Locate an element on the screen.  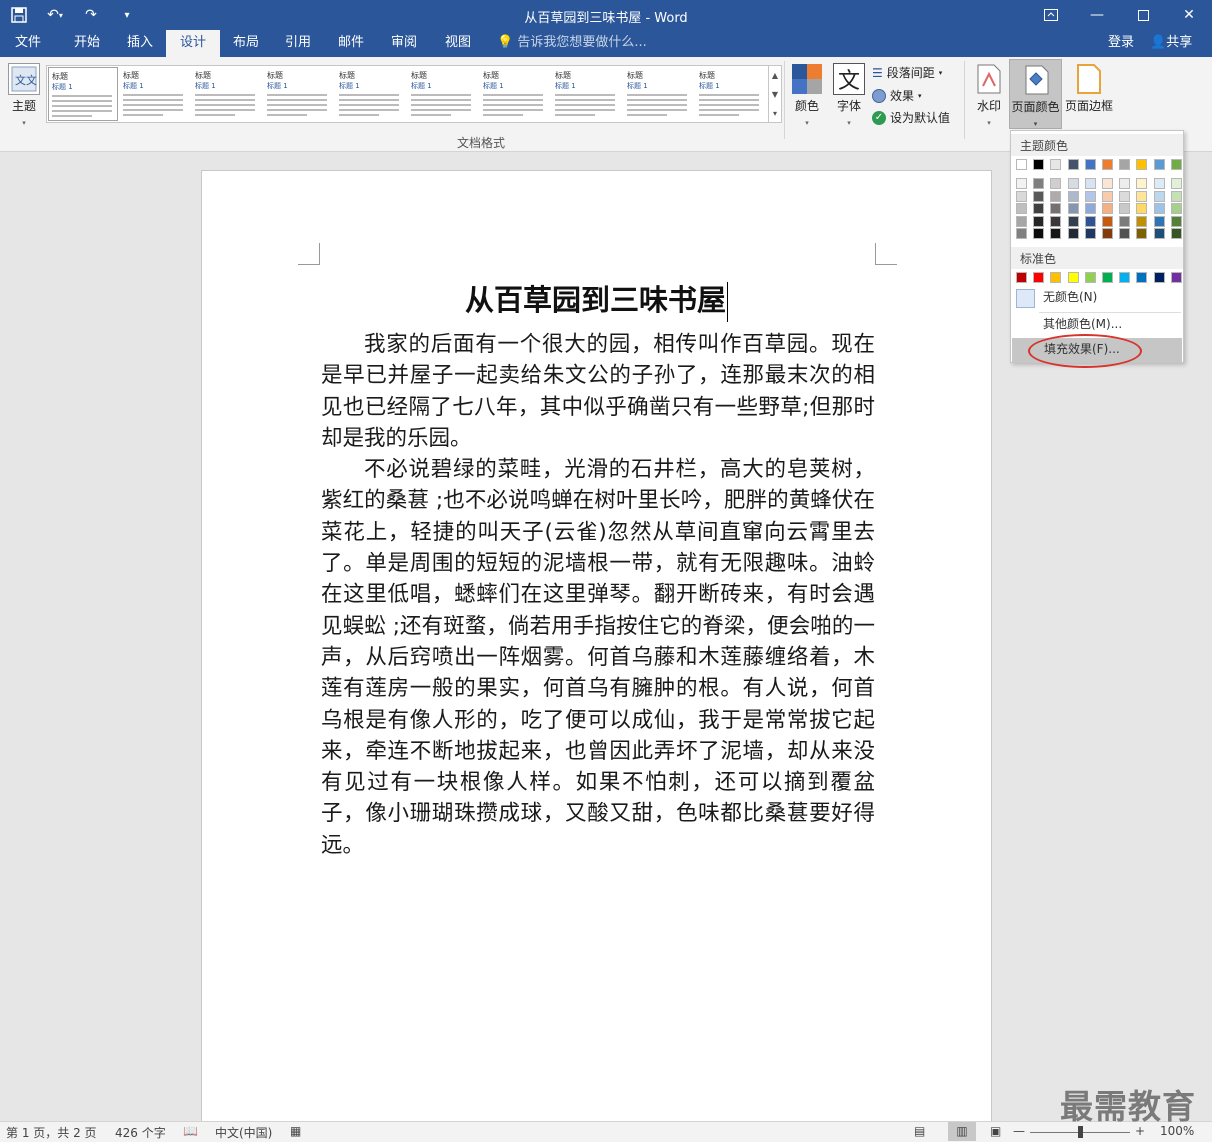
effects-button: 效果 ▾ is located at coordinates (897, 95).